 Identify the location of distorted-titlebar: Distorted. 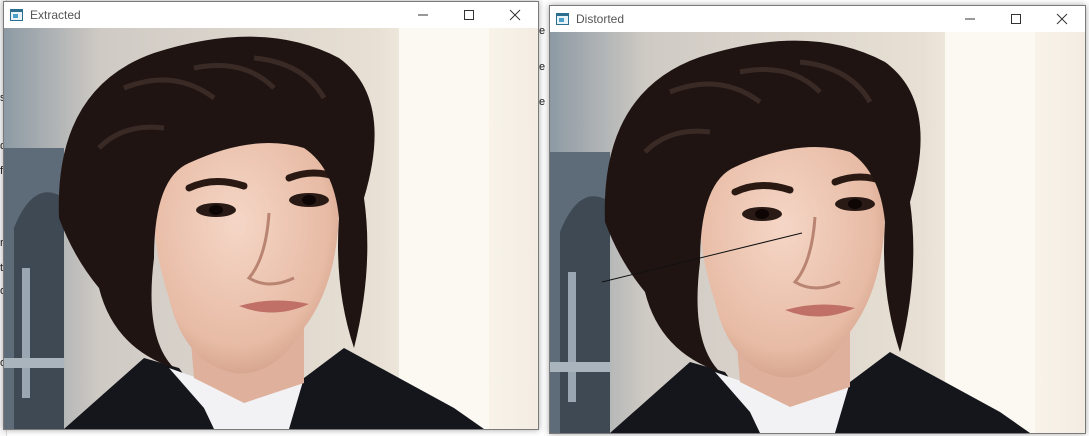
(817, 19).